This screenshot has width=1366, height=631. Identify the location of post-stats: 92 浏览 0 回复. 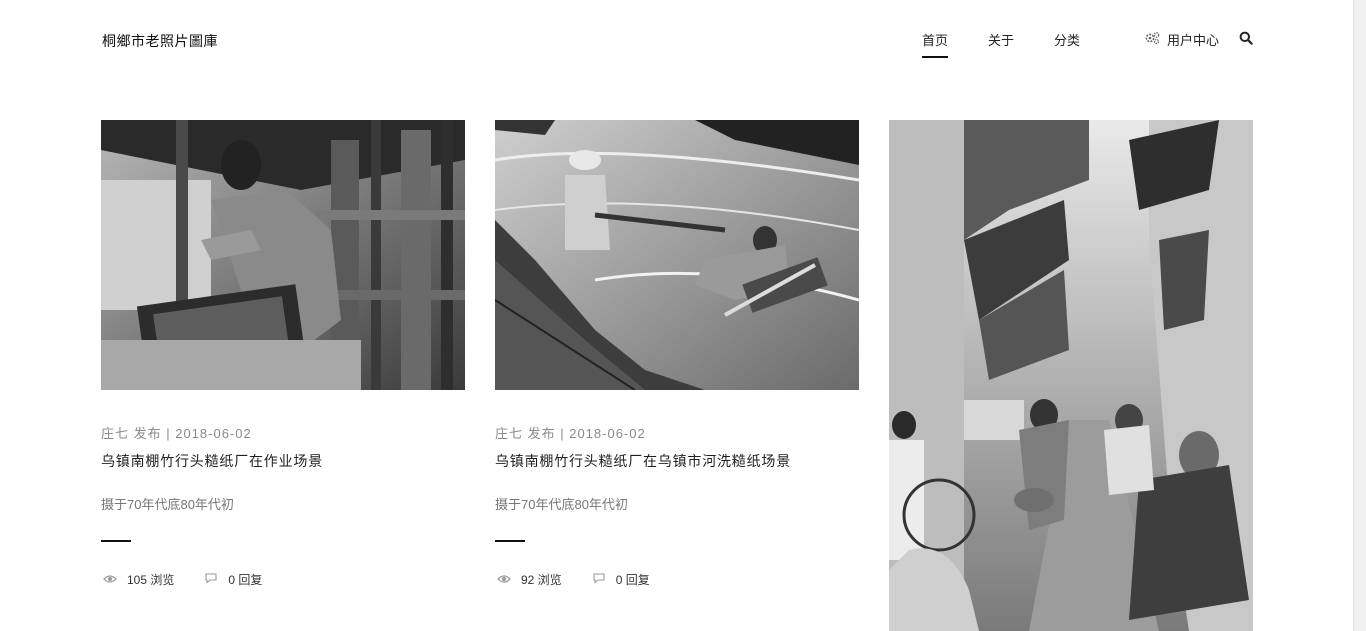
(573, 579).